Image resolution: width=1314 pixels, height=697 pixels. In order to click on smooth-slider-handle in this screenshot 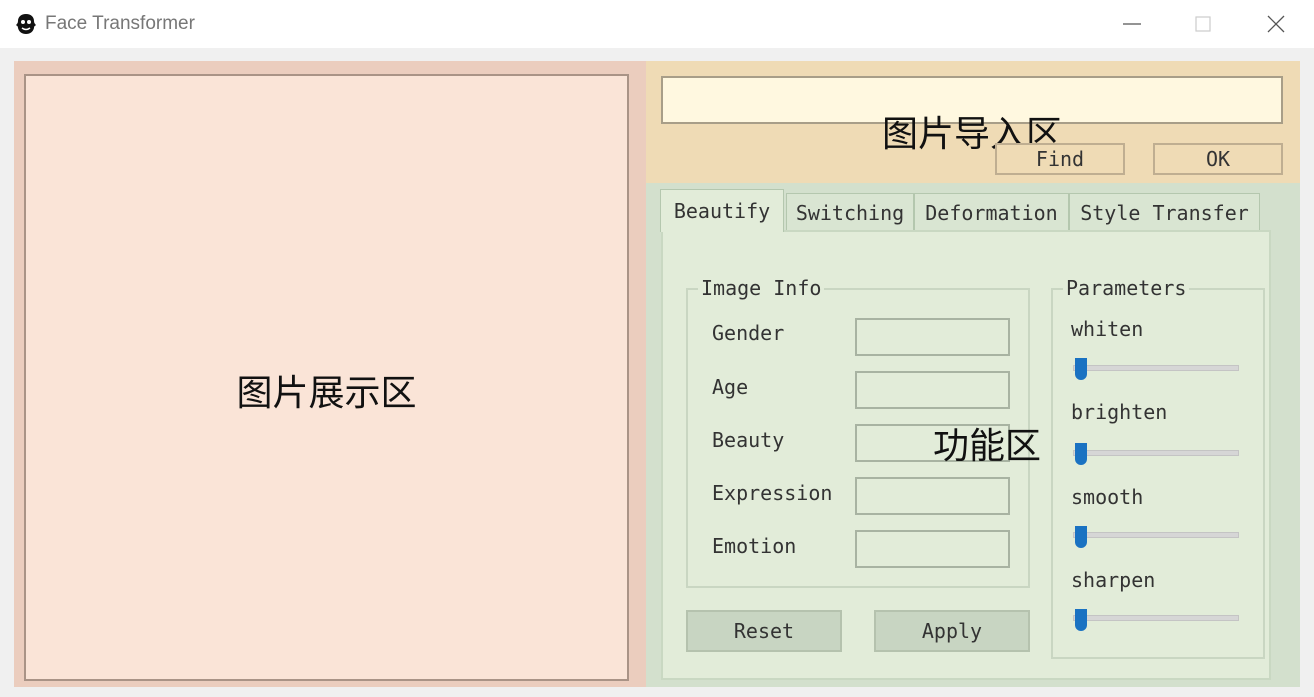, I will do `click(1081, 537)`.